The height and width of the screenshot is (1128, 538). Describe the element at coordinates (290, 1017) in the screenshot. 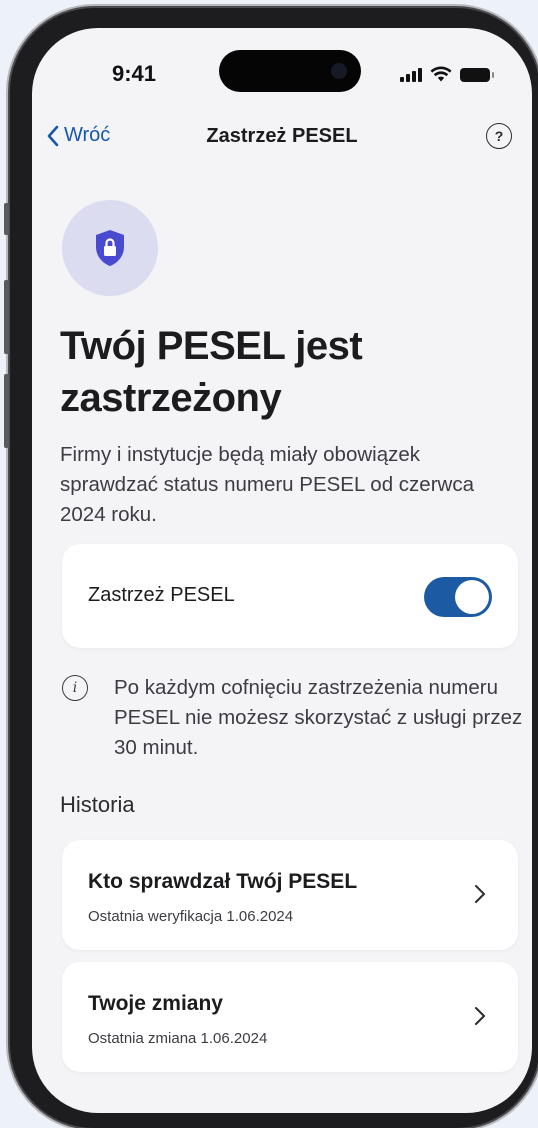

I see `history-item-changes: Twoje zmiany Ostatnia zmiana 1.06.2024` at that location.